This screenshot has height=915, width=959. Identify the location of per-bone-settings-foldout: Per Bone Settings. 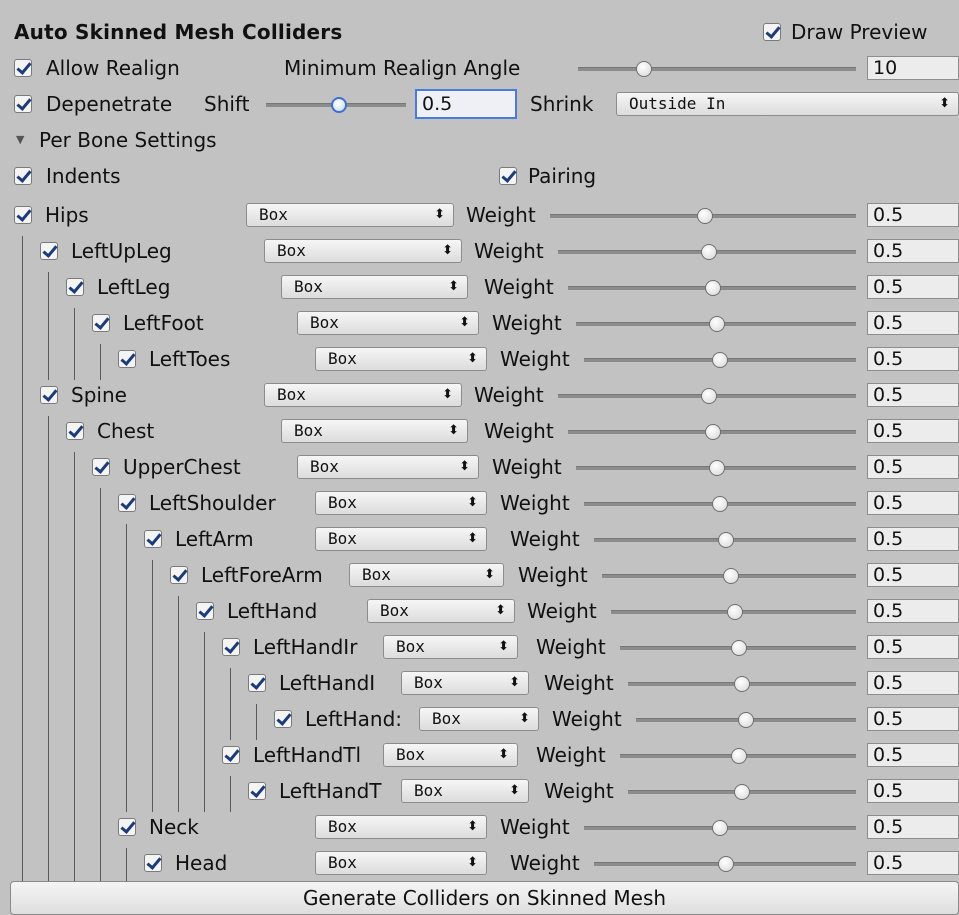
(128, 140).